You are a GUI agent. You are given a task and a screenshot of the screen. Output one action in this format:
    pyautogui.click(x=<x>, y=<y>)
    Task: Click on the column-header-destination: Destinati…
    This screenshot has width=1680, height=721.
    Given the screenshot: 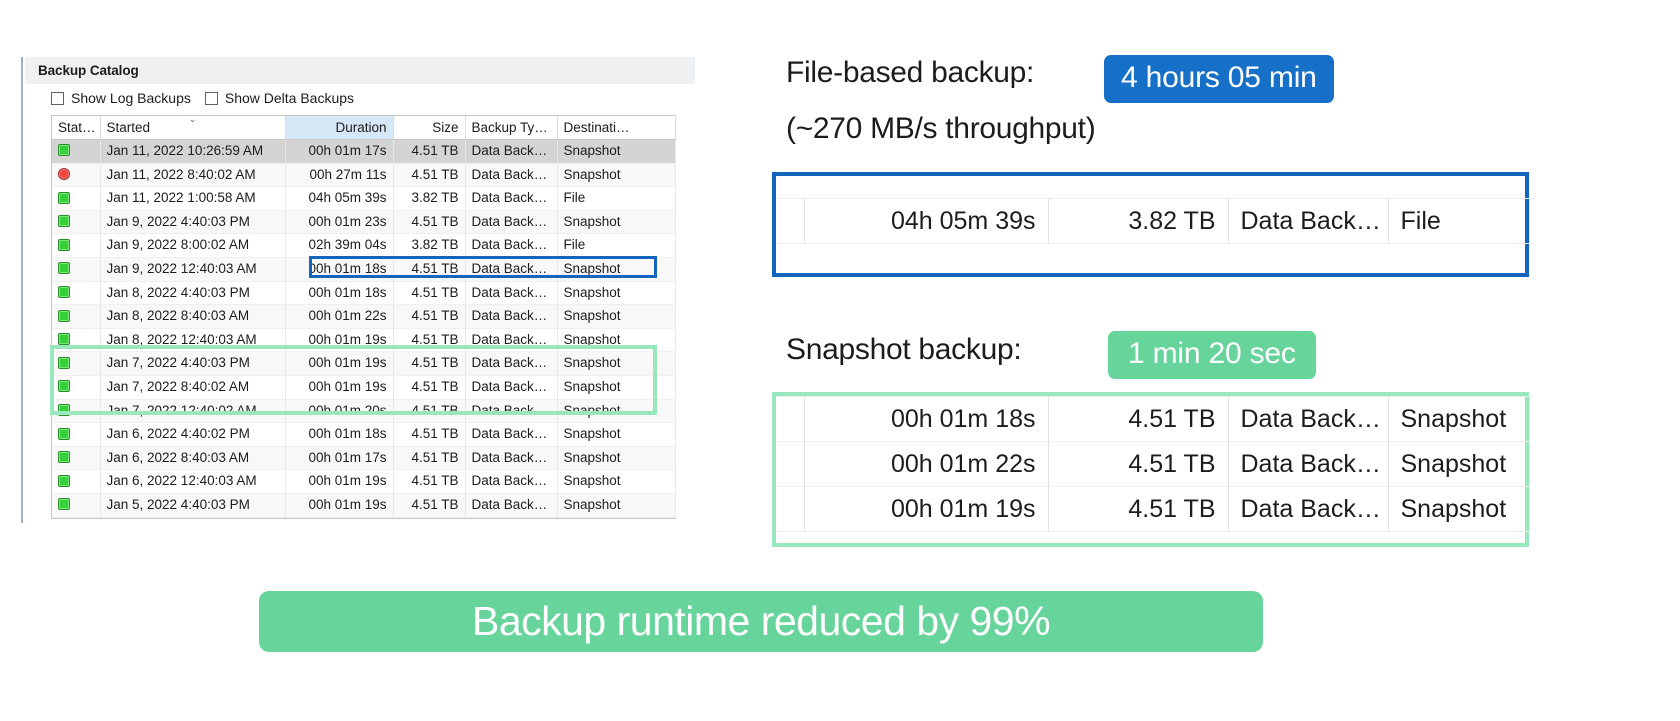 What is the action you would take?
    pyautogui.click(x=616, y=128)
    